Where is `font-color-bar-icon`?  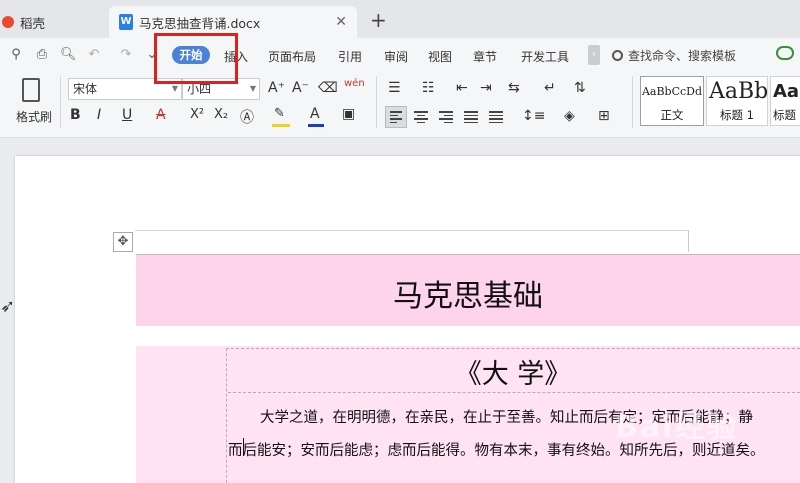 font-color-bar-icon is located at coordinates (316, 125).